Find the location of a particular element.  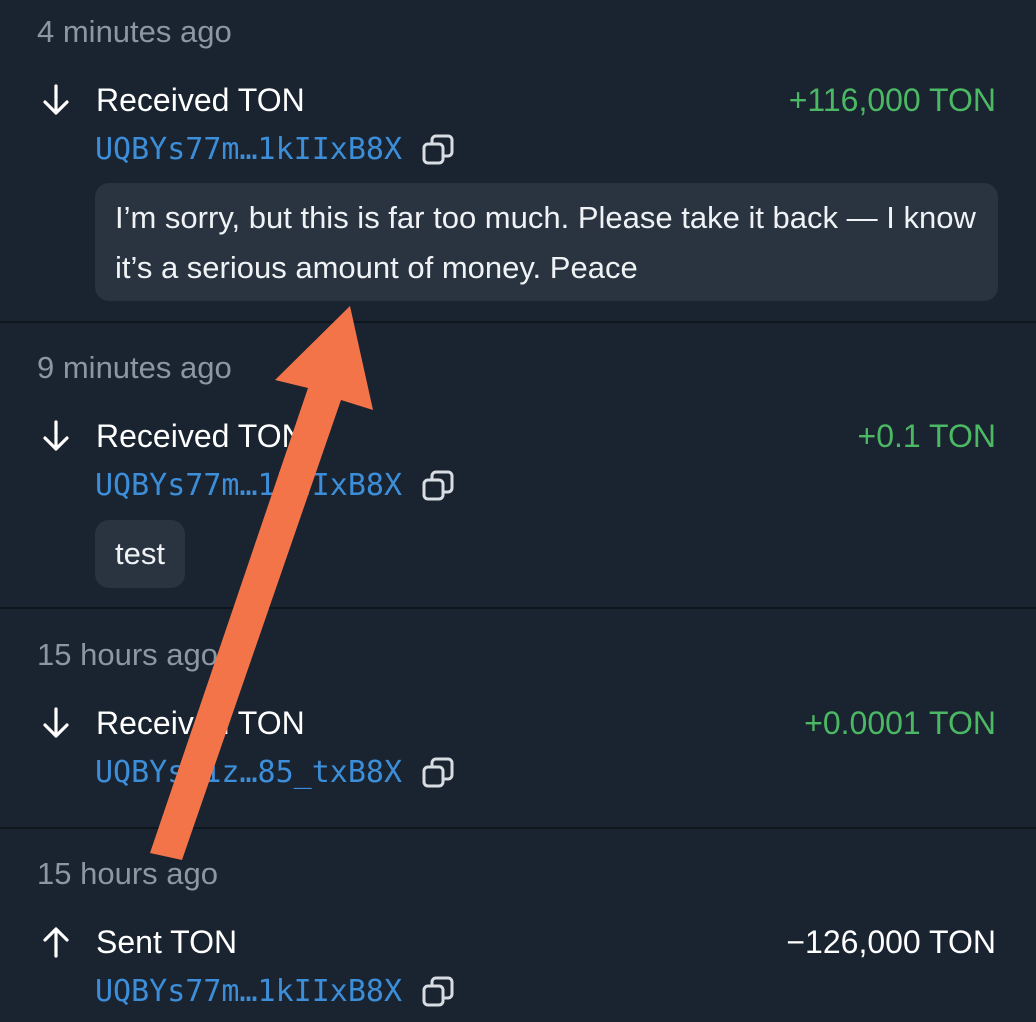

transaction-title: Sent TON is located at coordinates (167, 942).